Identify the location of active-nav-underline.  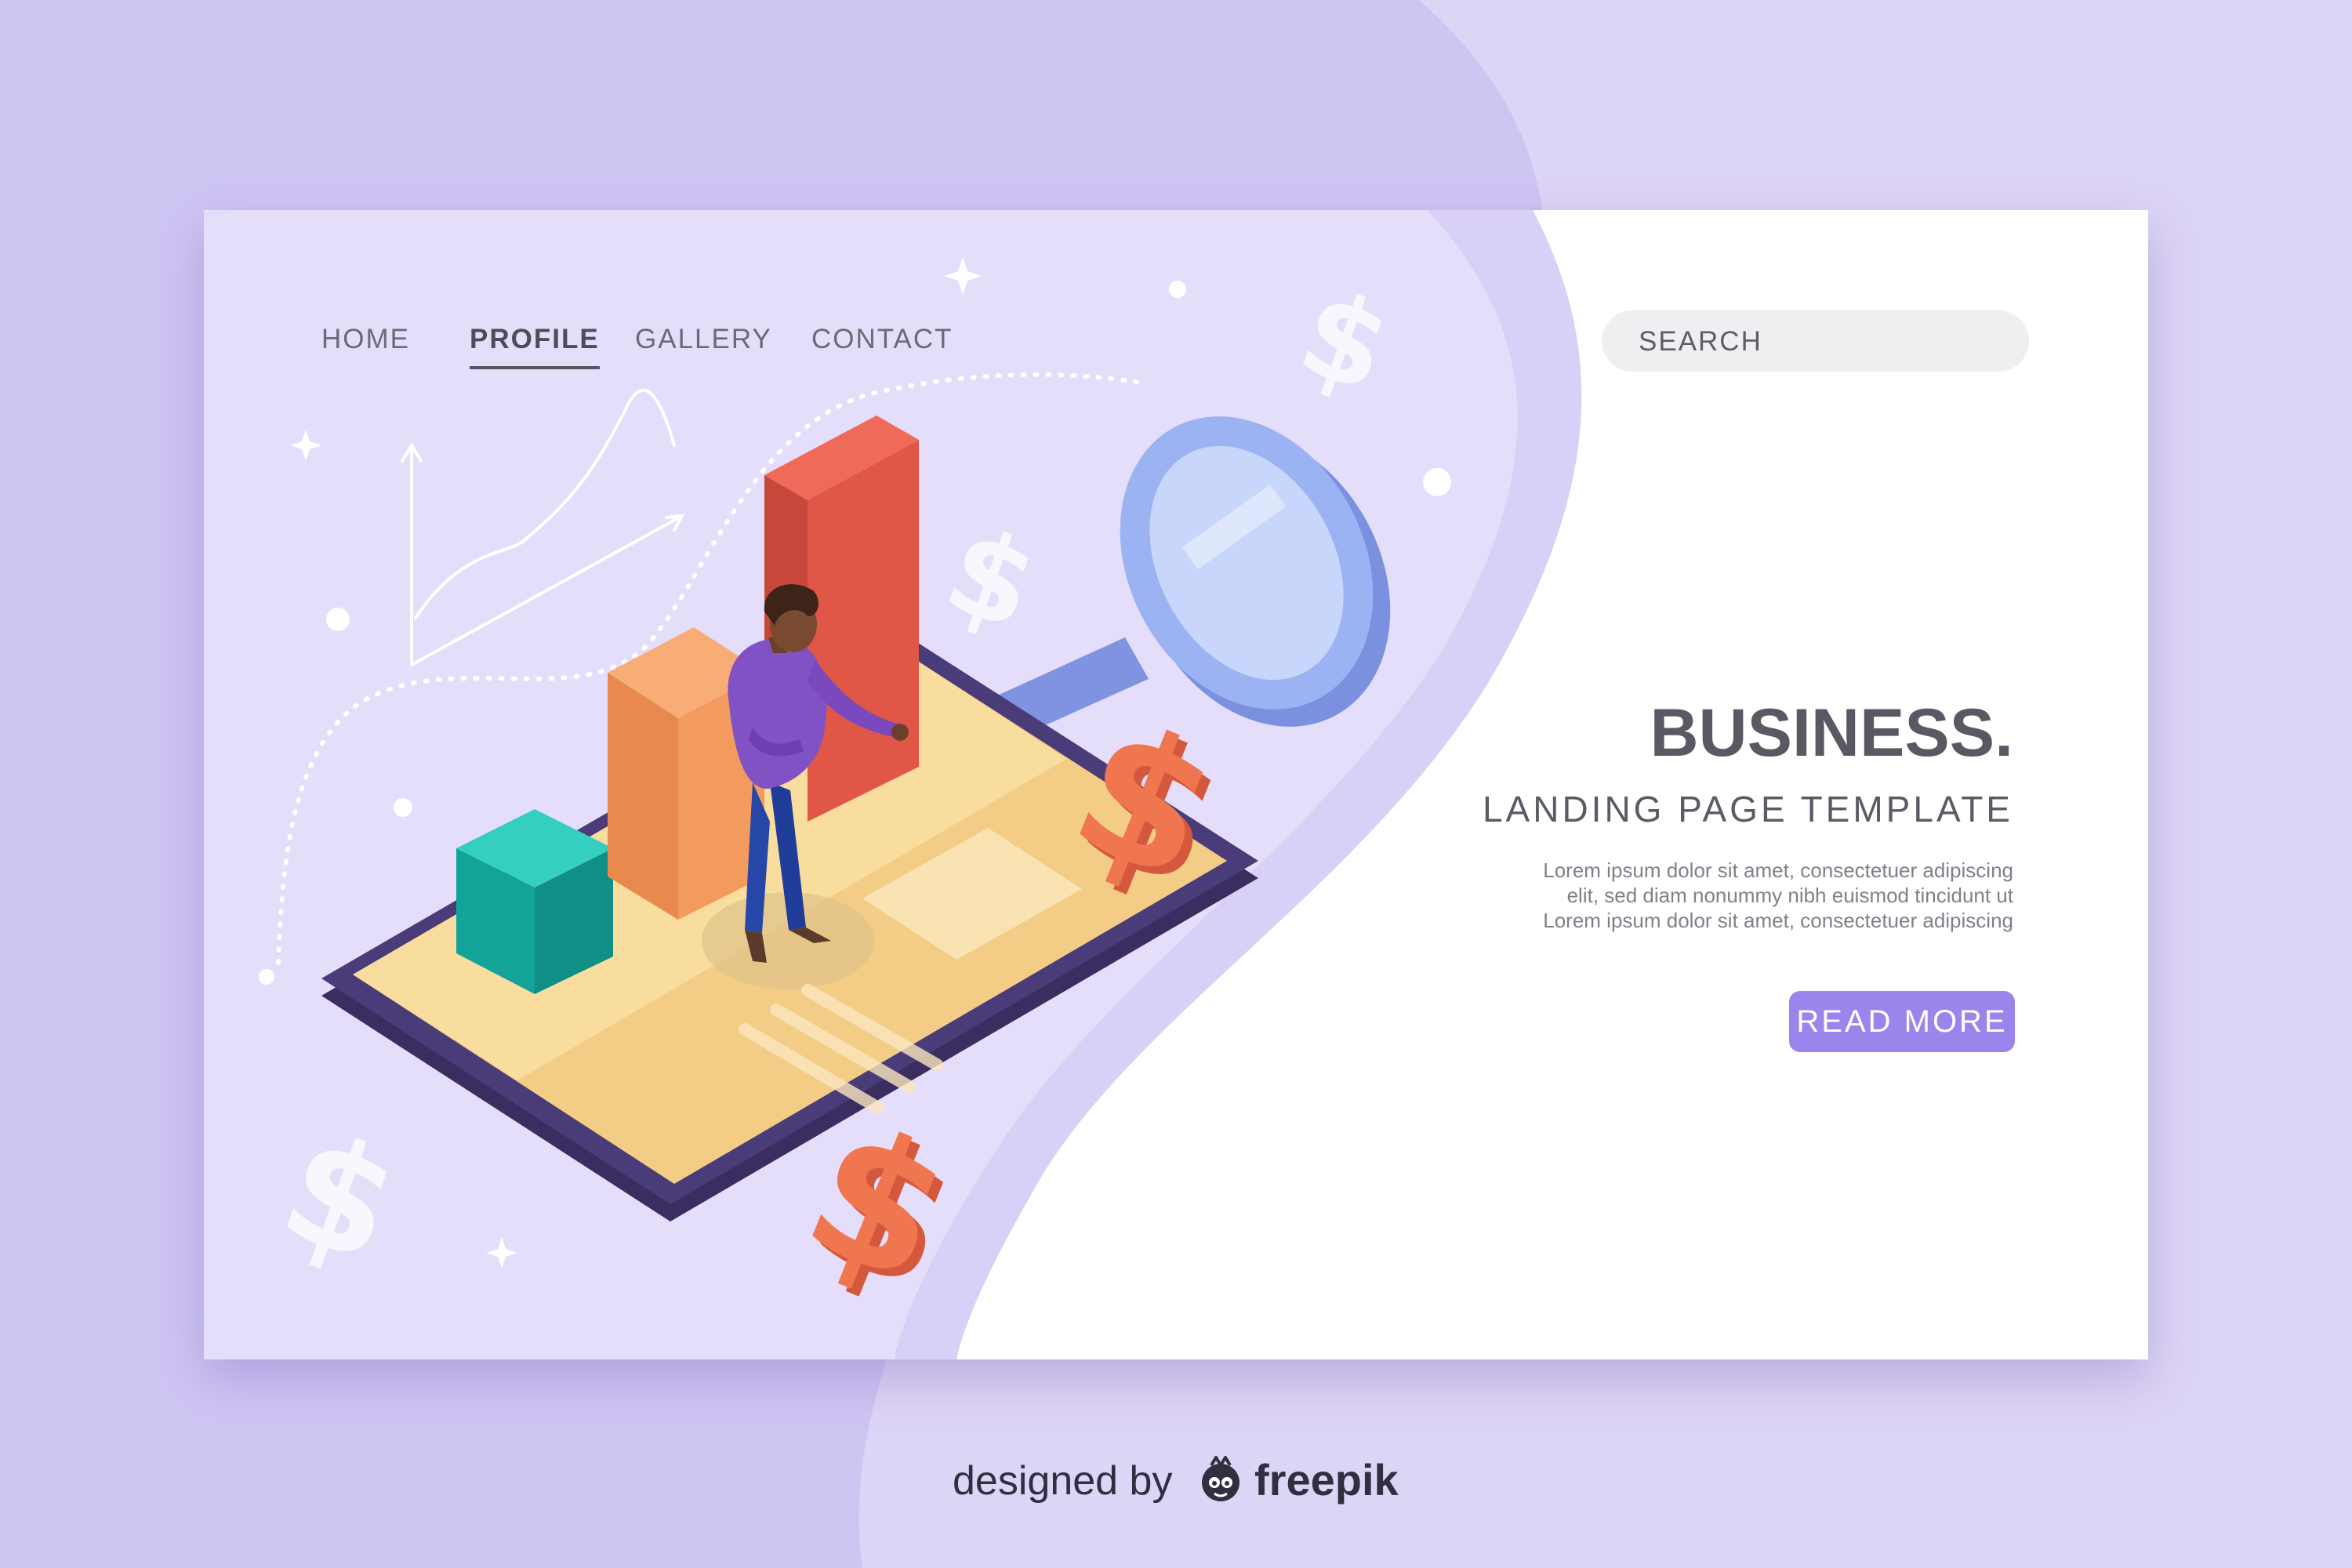
(535, 367).